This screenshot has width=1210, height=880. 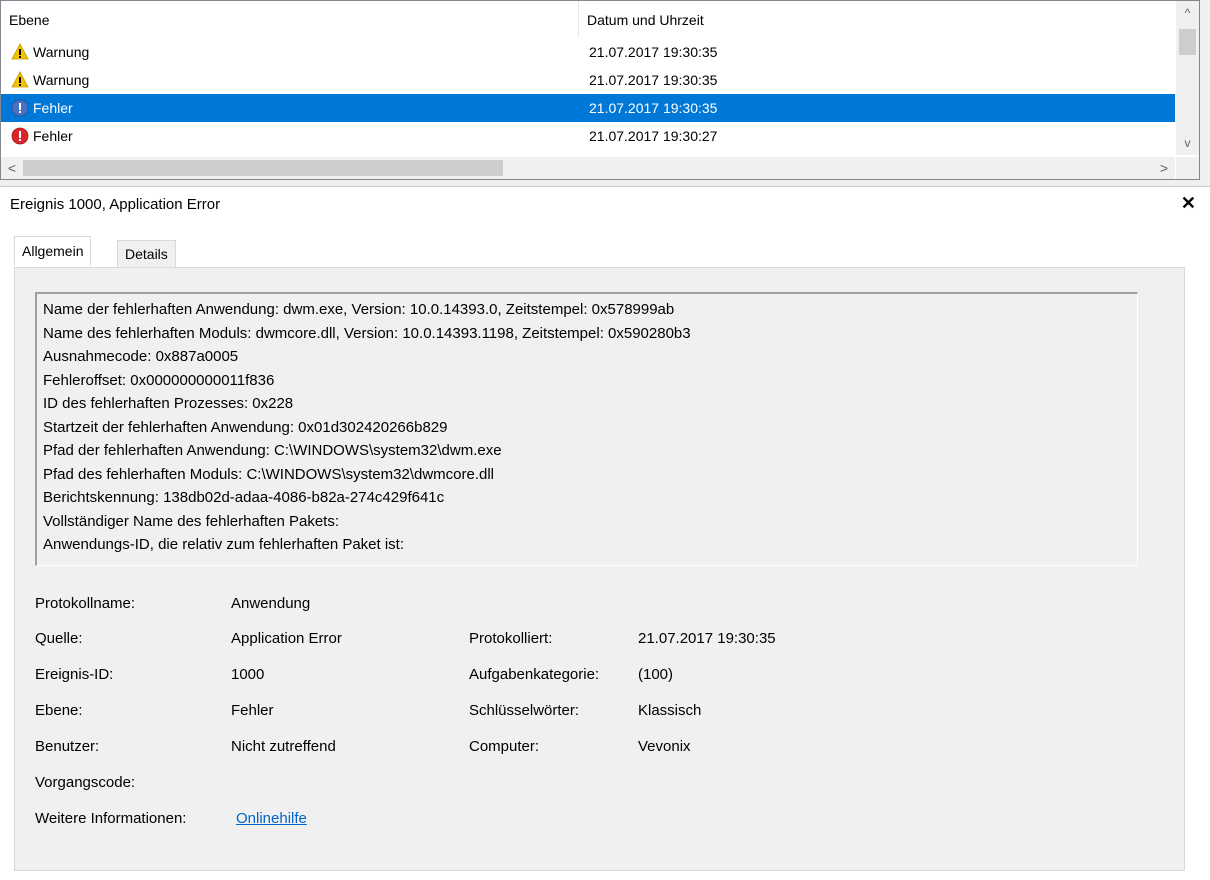 What do you see at coordinates (1187, 78) in the screenshot?
I see `vertical-scrollbar: ^ v` at bounding box center [1187, 78].